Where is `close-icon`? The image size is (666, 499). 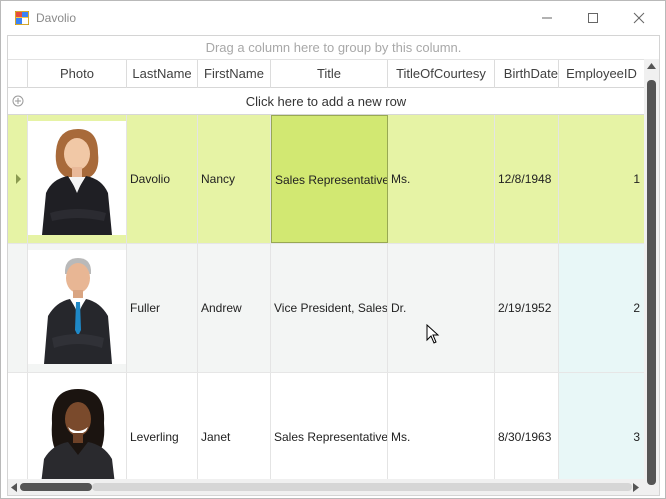 close-icon is located at coordinates (639, 17).